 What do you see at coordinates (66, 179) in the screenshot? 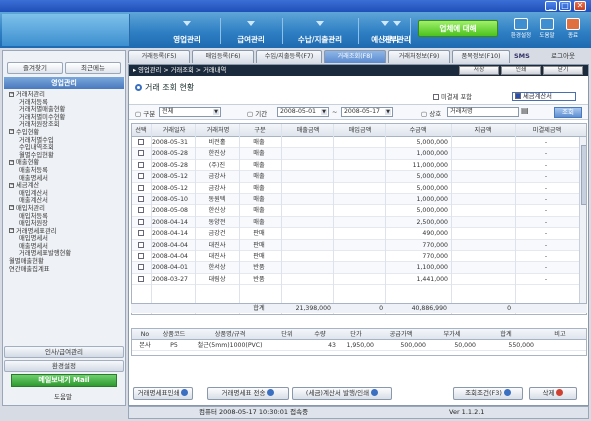
I see `tree-item: 매출명세서` at bounding box center [66, 179].